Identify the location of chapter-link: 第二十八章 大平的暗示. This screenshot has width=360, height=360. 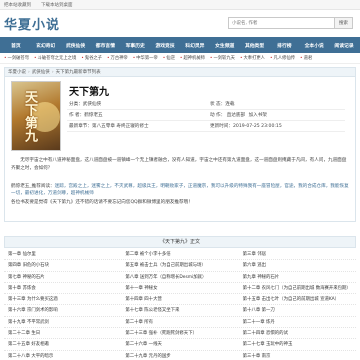
(62, 355).